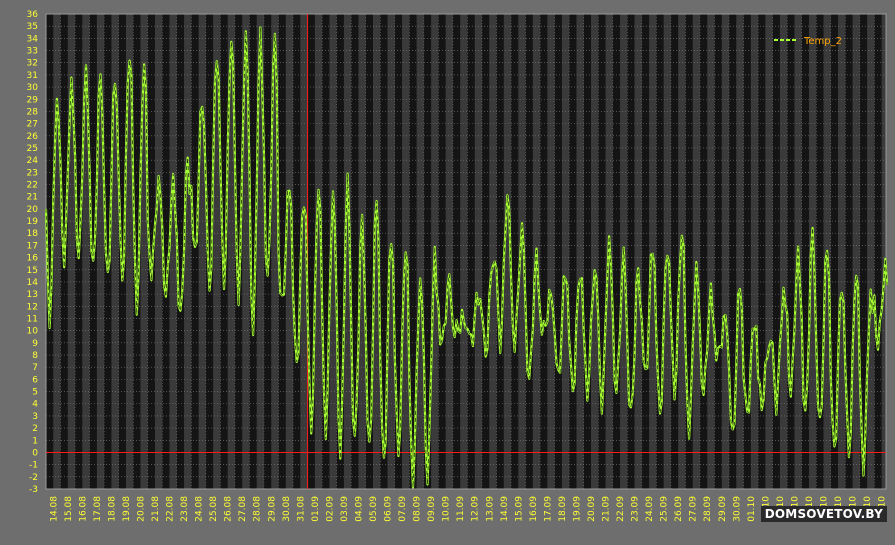 The image size is (895, 545). Describe the element at coordinates (35, 429) in the screenshot. I see `y-tick-label: 2` at that location.